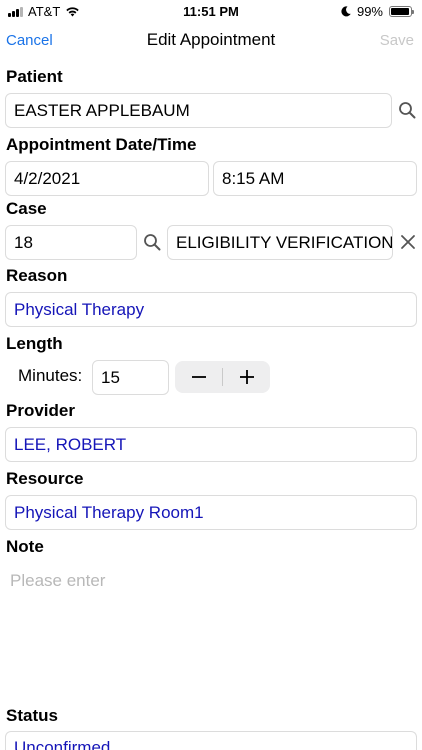 The width and height of the screenshot is (422, 750). I want to click on battery-icon, so click(401, 11).